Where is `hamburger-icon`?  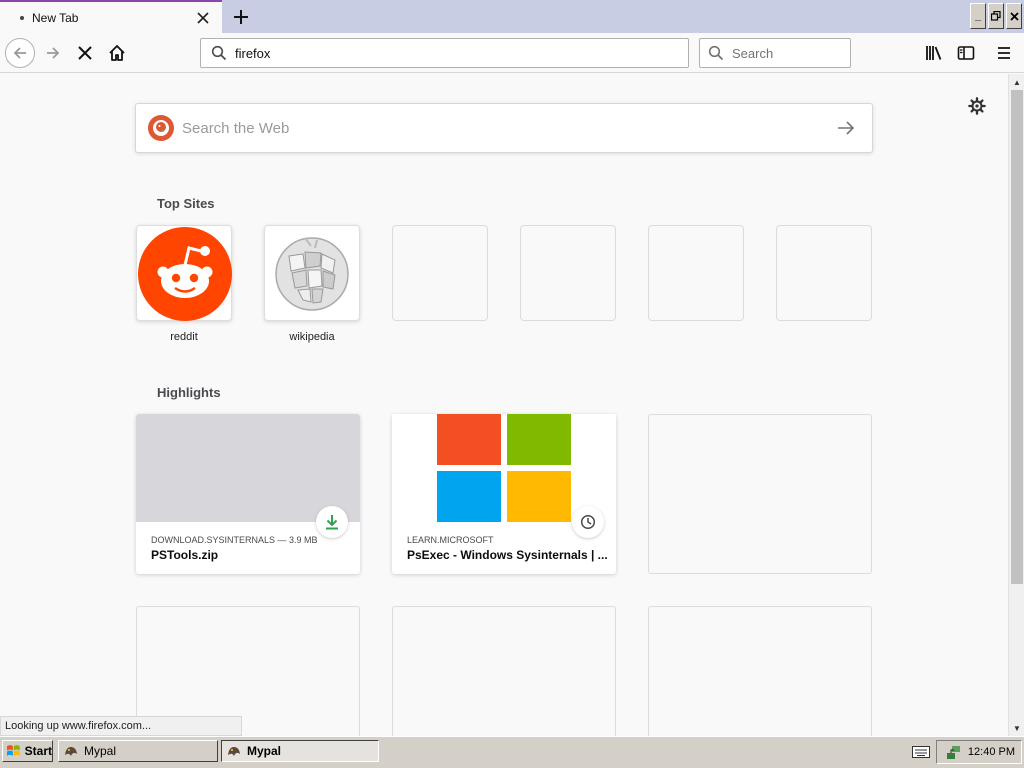 hamburger-icon is located at coordinates (1004, 53).